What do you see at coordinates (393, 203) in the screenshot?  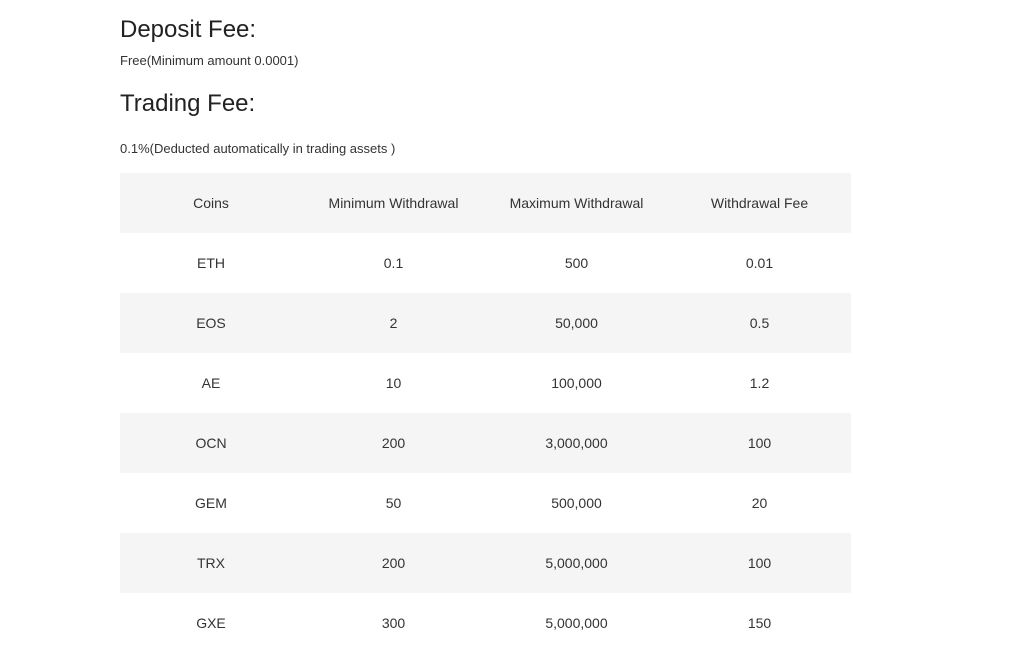 I see `header-minimum-withdrawal: Minimum Withdrawal` at bounding box center [393, 203].